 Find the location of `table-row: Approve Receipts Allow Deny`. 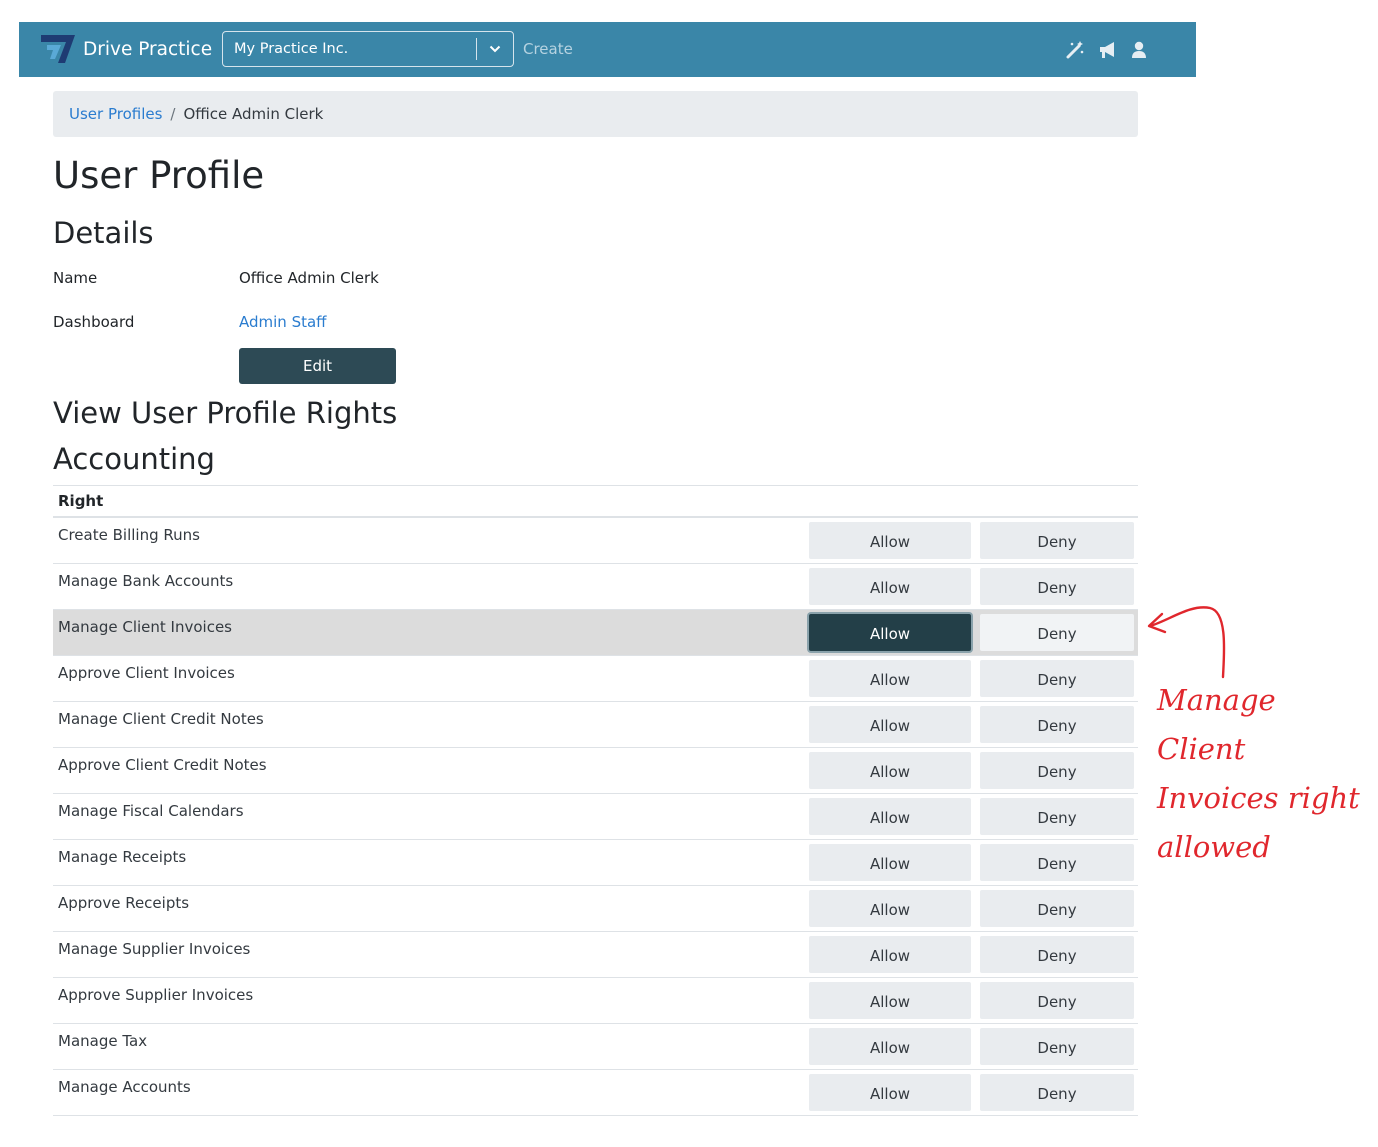

table-row: Approve Receipts Allow Deny is located at coordinates (595, 909).